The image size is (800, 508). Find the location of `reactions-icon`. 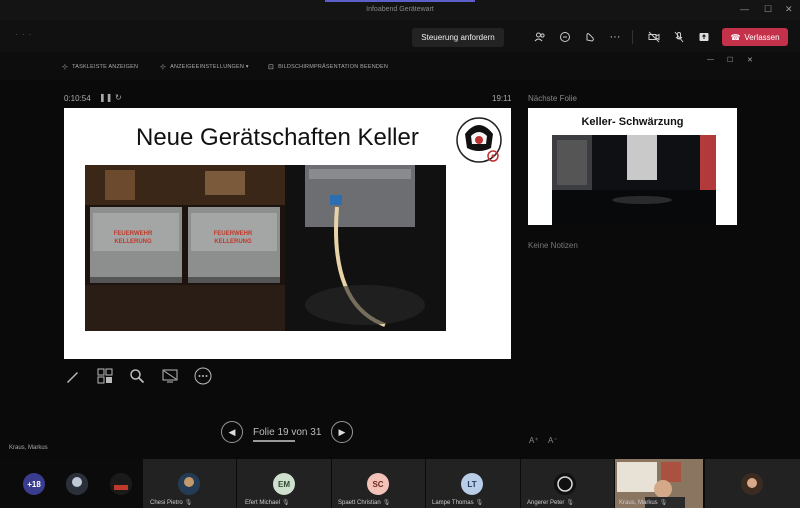

reactions-icon is located at coordinates (590, 37).